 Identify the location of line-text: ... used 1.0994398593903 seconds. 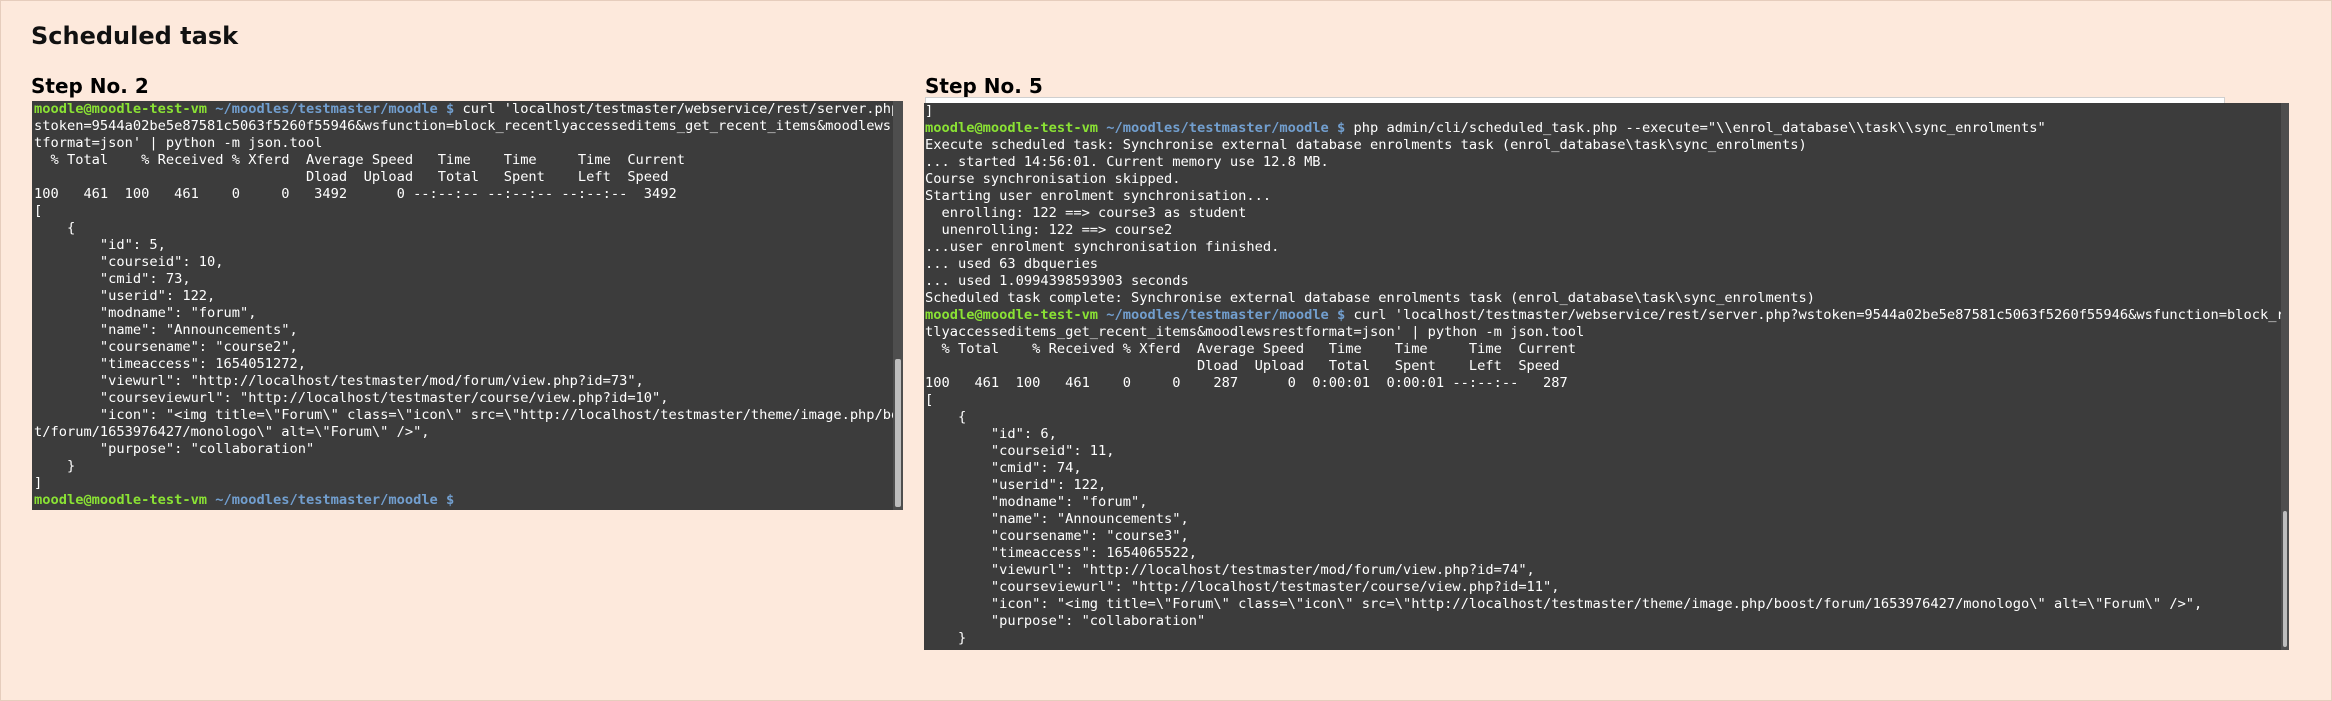
(1057, 281).